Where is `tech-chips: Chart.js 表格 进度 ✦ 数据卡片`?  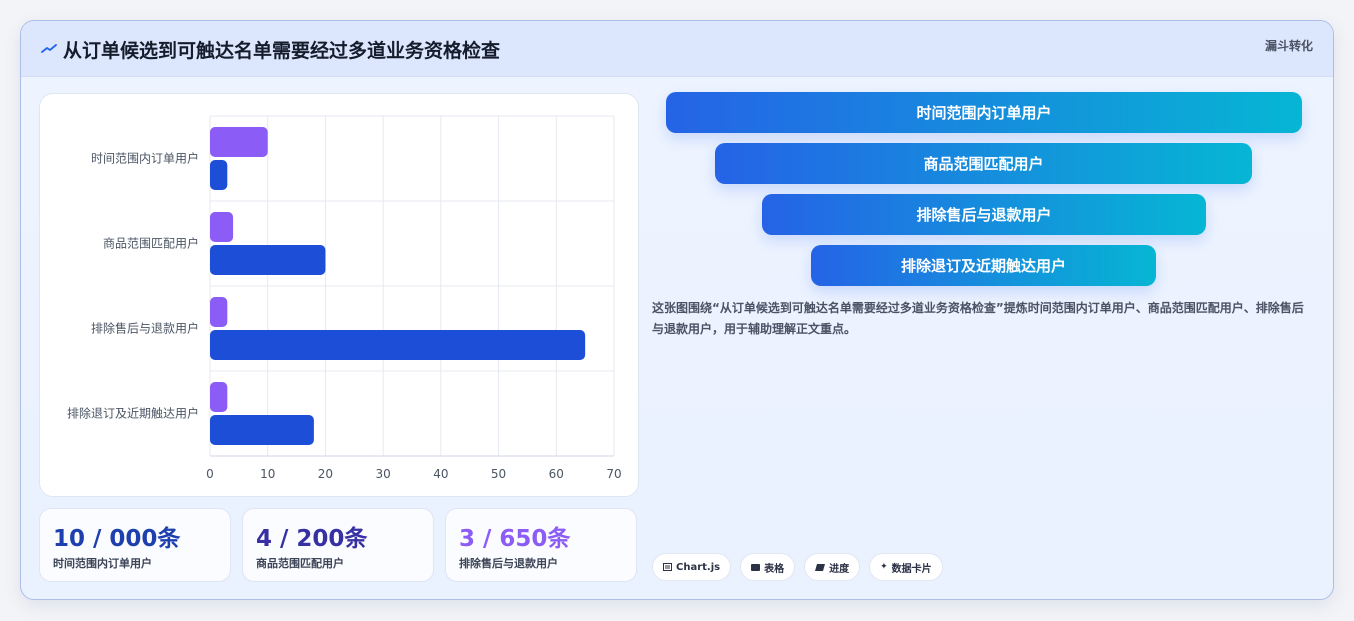
tech-chips: Chart.js 表格 进度 ✦ 数据卡片 is located at coordinates (797, 567).